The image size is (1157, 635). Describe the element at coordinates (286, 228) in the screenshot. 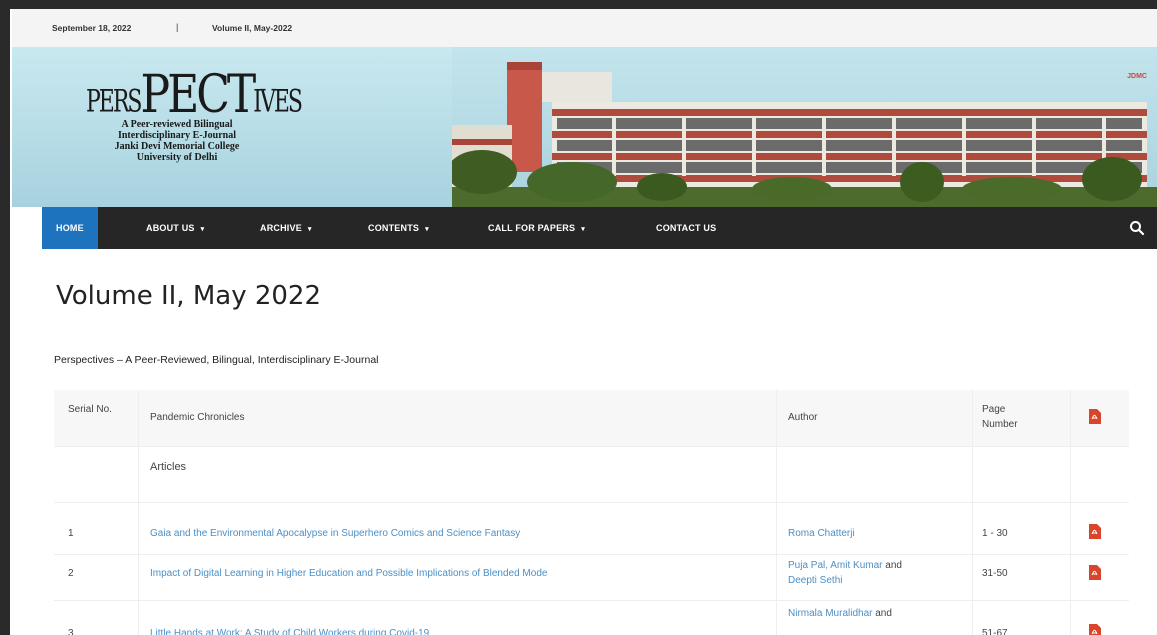

I see `nav-archive: ARCHIVE ▾` at that location.